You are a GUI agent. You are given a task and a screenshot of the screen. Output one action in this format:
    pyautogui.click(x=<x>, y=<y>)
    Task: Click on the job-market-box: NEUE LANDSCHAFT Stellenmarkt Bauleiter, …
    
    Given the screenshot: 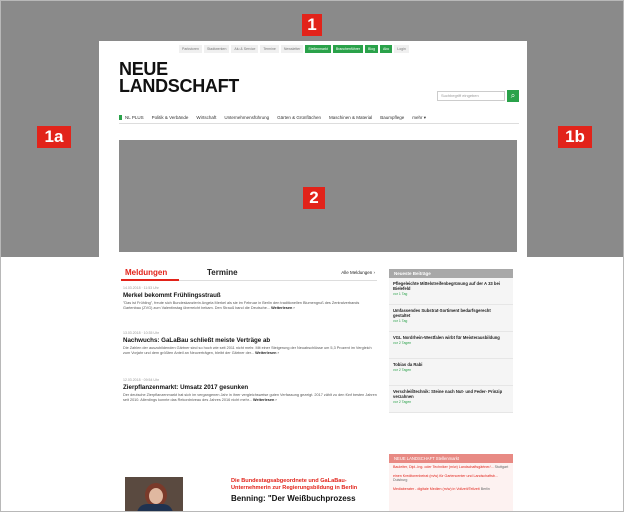 What is the action you would take?
    pyautogui.click(x=451, y=482)
    